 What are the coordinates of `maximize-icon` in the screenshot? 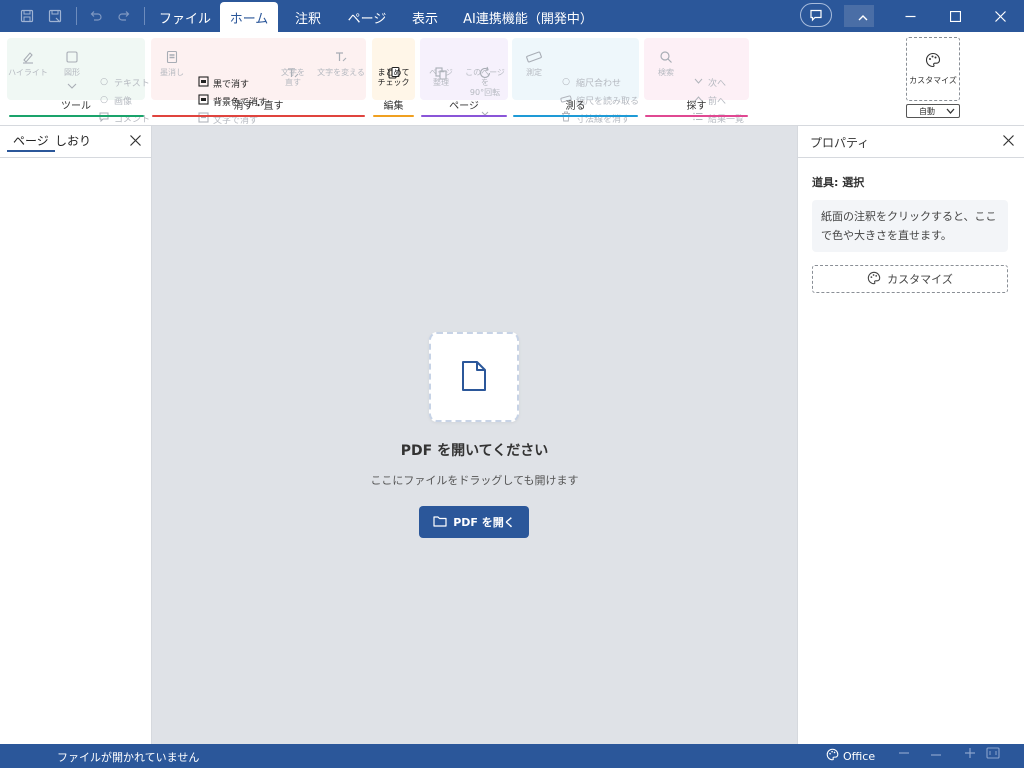 It's located at (955, 16).